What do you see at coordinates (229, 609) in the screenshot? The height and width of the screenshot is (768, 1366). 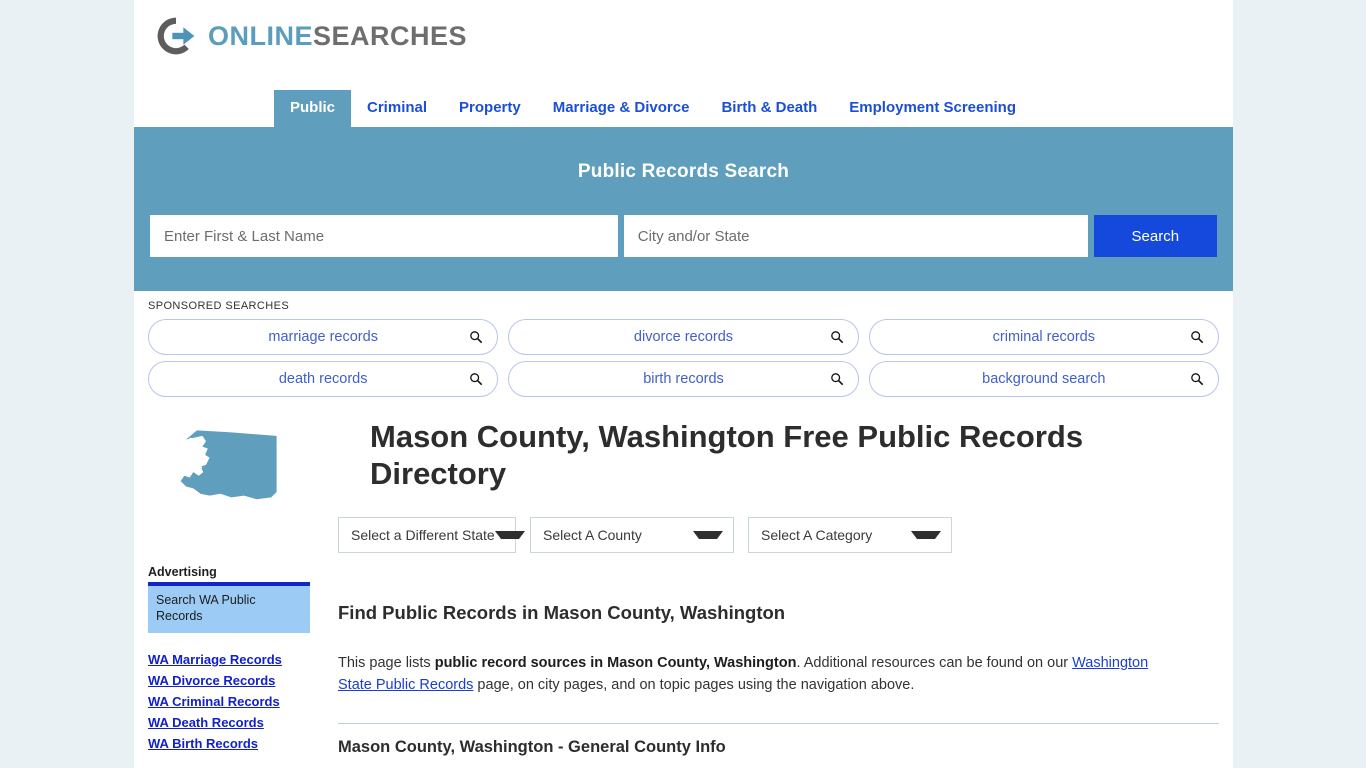 I see `ad-search-wa-public-records: Search WA Public Records` at bounding box center [229, 609].